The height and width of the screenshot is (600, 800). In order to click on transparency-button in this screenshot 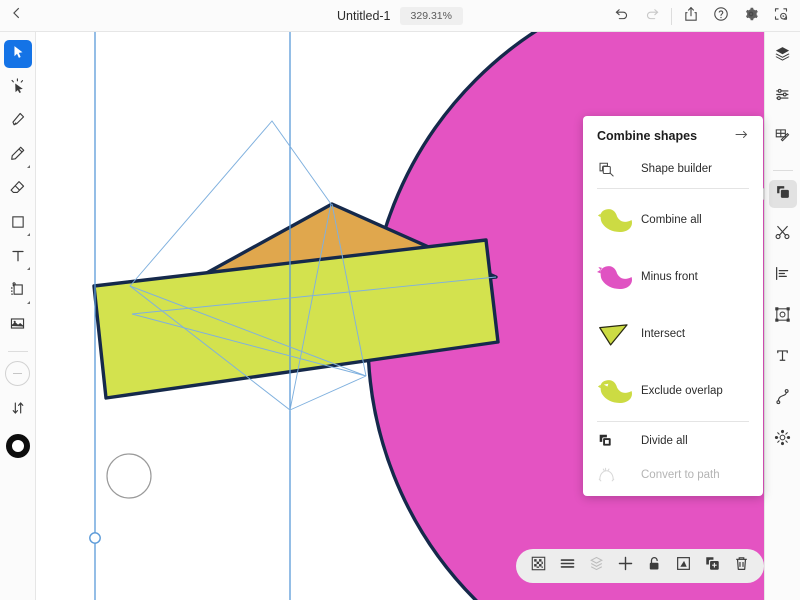, I will do `click(538, 566)`.